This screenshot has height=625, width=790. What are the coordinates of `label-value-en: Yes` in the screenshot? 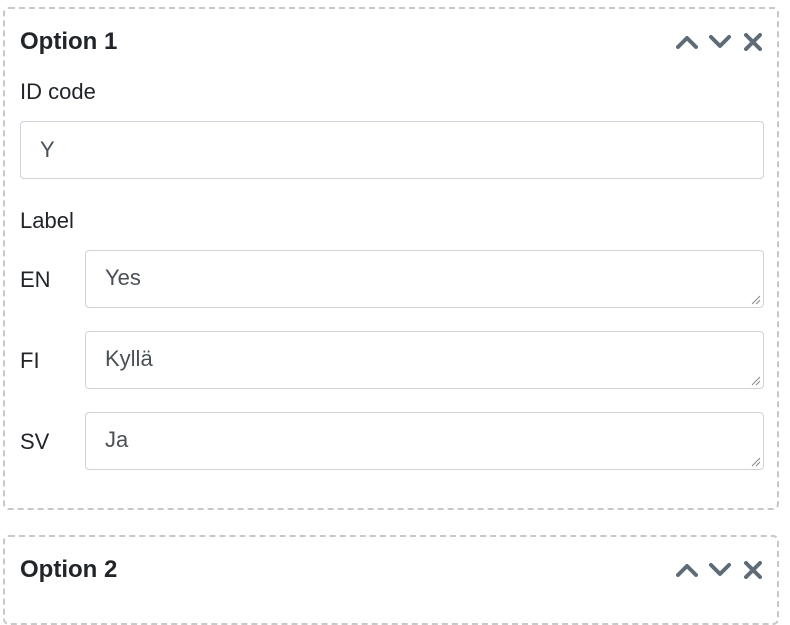 It's located at (123, 277).